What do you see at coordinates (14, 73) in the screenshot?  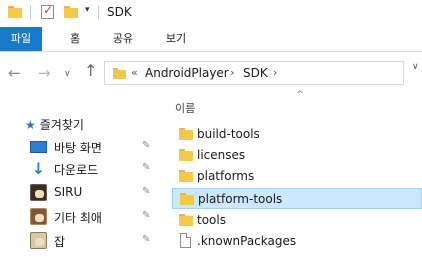 I see `back-button: ←` at bounding box center [14, 73].